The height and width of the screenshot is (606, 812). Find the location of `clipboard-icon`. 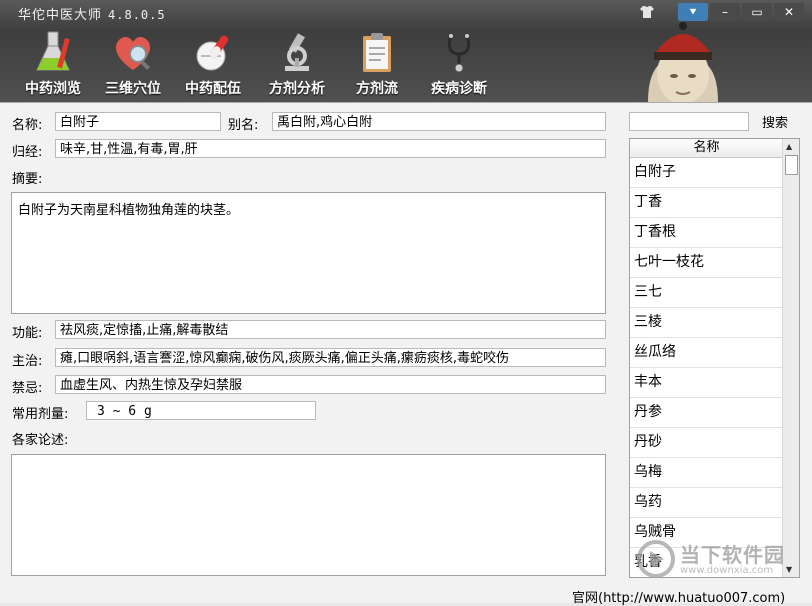

clipboard-icon is located at coordinates (377, 52).